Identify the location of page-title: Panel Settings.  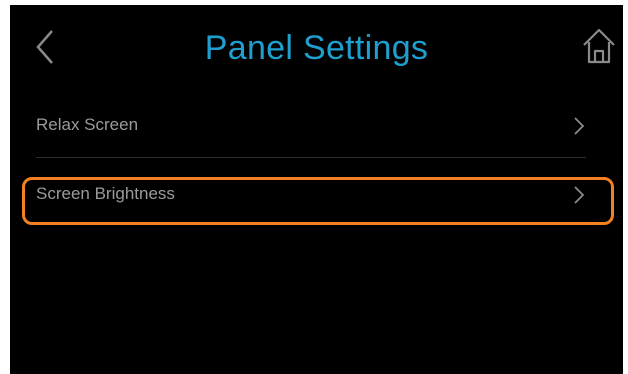
(316, 48).